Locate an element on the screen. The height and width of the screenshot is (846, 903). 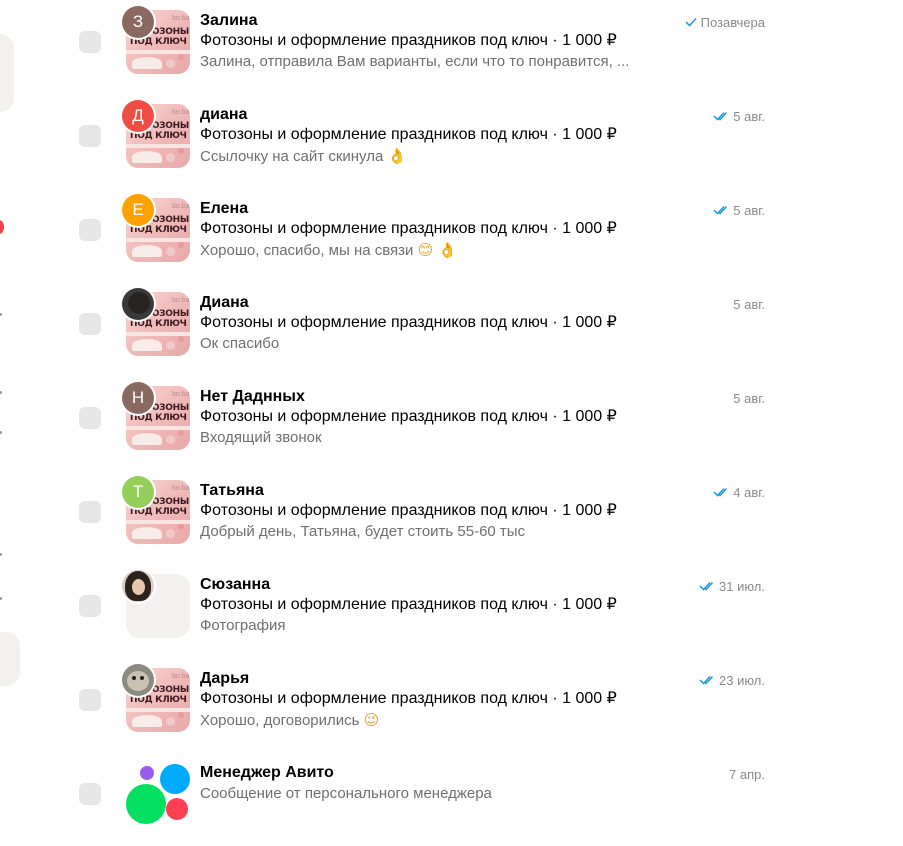
avatar: Е is located at coordinates (138, 210).